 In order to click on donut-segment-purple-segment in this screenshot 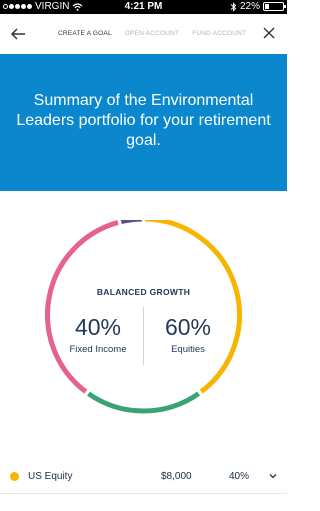, I will do `click(131, 222)`.